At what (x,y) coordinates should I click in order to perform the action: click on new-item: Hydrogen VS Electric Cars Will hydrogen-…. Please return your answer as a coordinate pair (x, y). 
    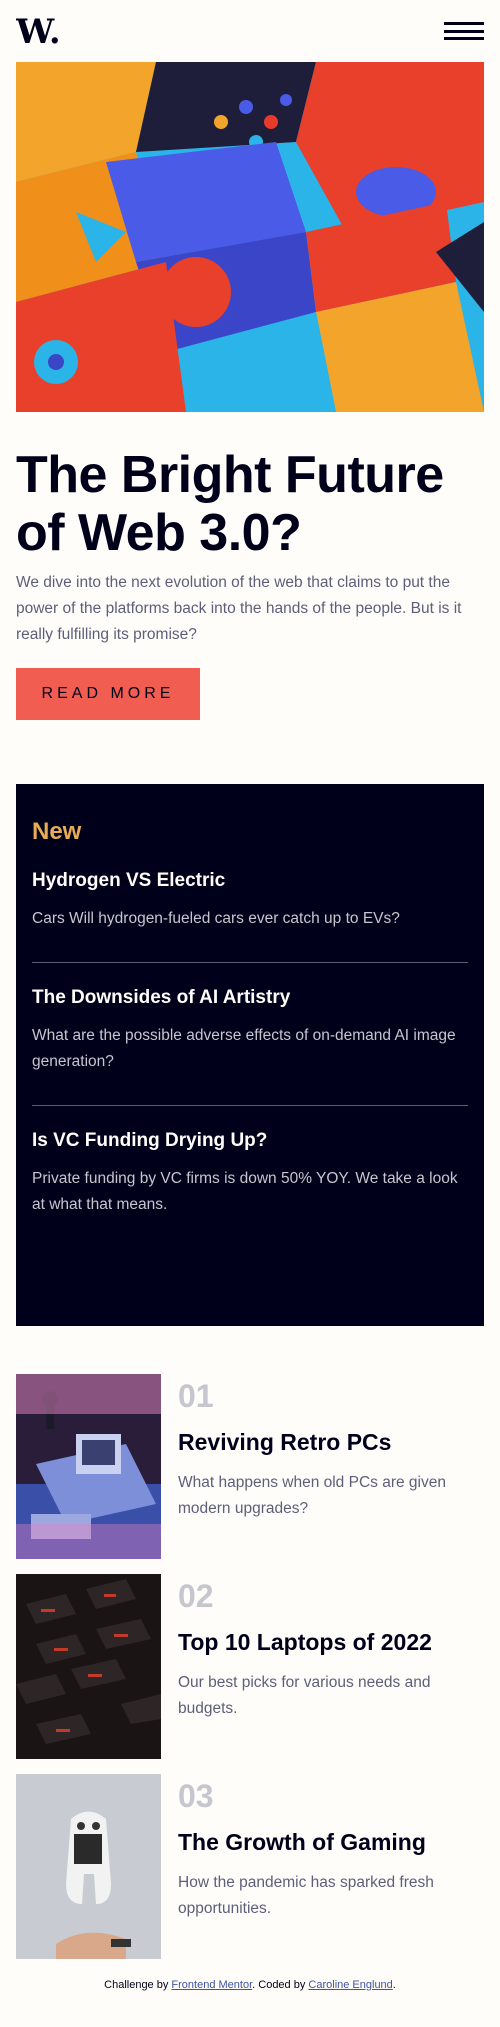
    Looking at the image, I should click on (250, 904).